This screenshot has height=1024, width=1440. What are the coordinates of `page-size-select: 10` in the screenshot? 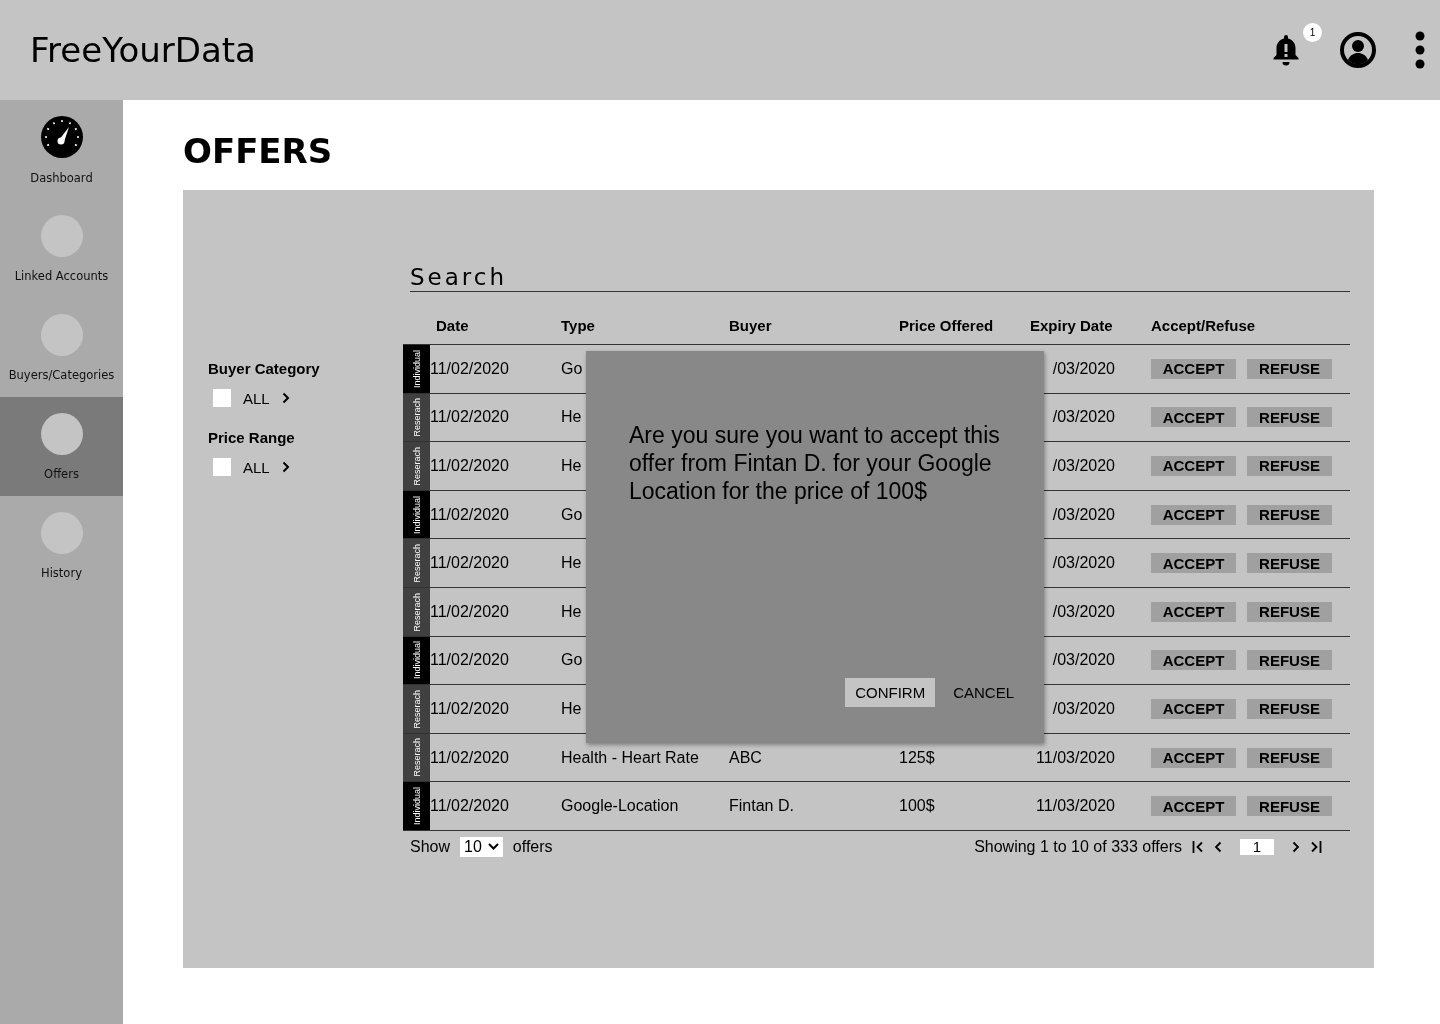 It's located at (481, 846).